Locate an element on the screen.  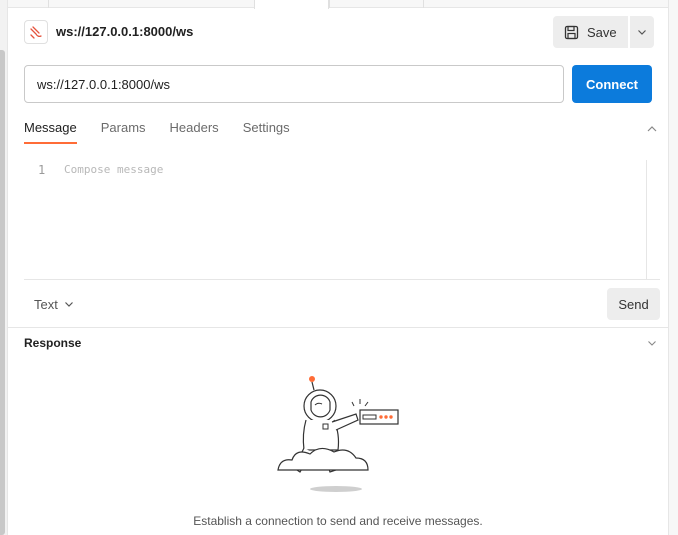
request-title: ws://127.0.0.1:8000/ws is located at coordinates (124, 32).